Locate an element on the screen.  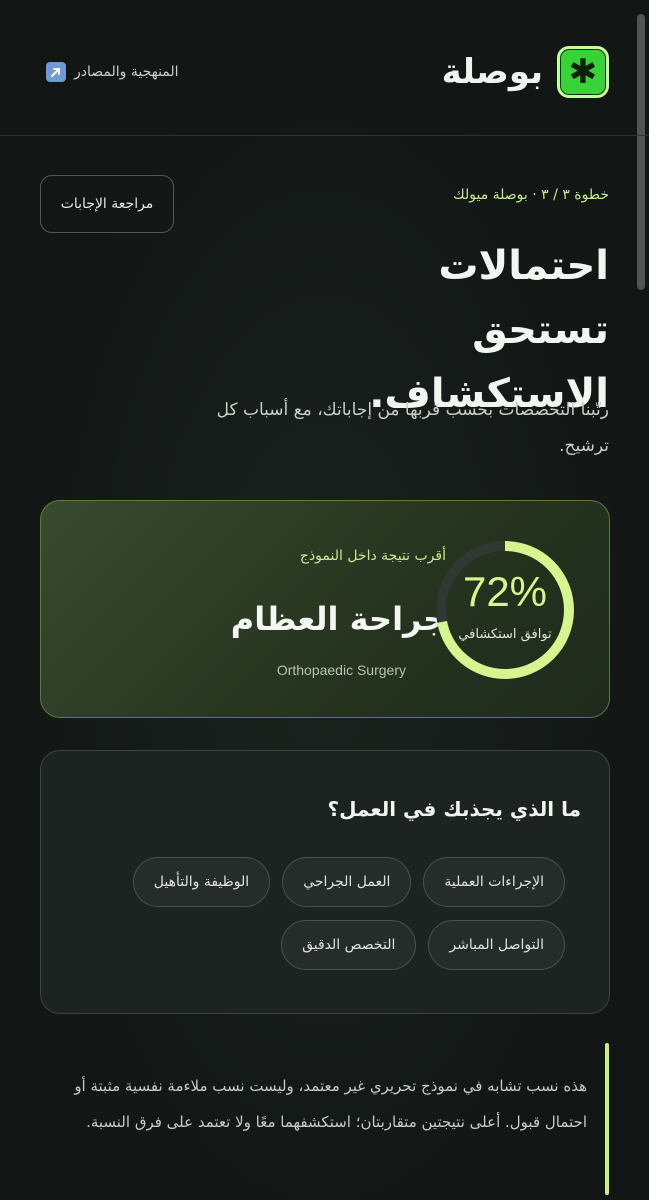
match-label: توافق استكشافي is located at coordinates (505, 634).